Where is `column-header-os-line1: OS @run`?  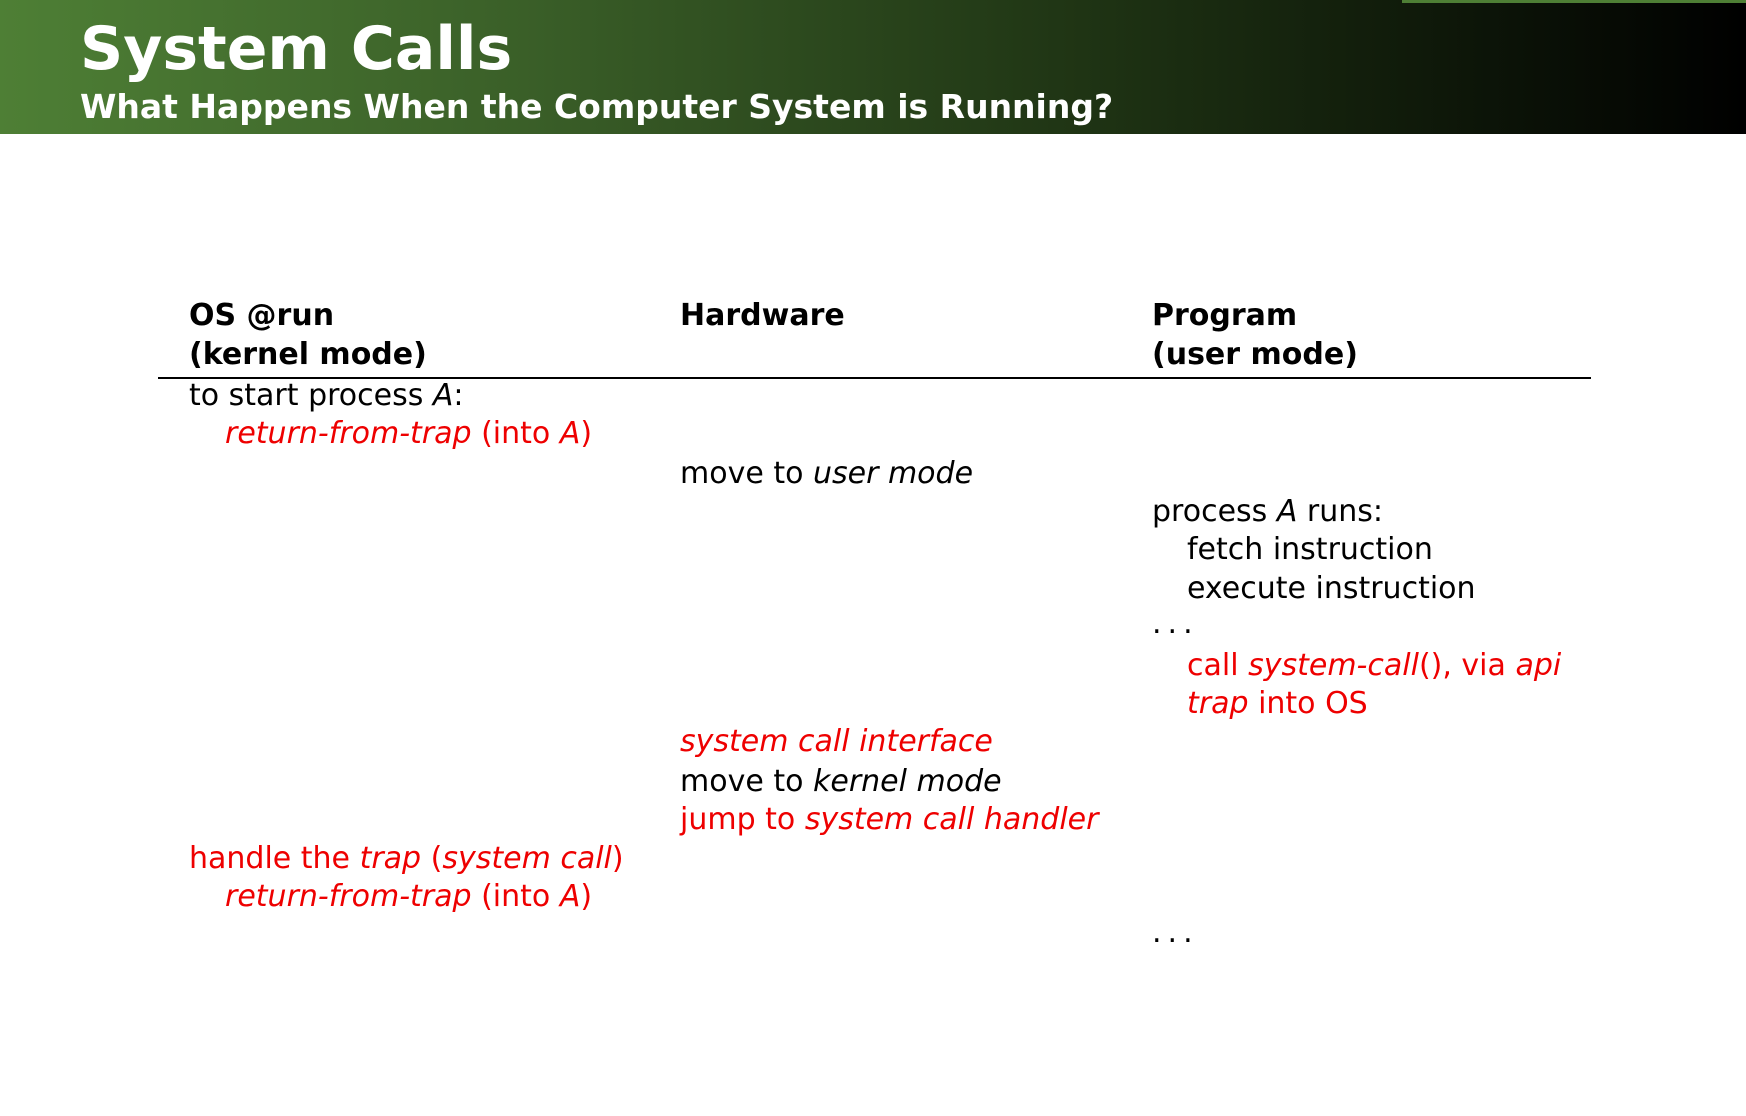
column-header-os-line1: OS @run is located at coordinates (262, 315).